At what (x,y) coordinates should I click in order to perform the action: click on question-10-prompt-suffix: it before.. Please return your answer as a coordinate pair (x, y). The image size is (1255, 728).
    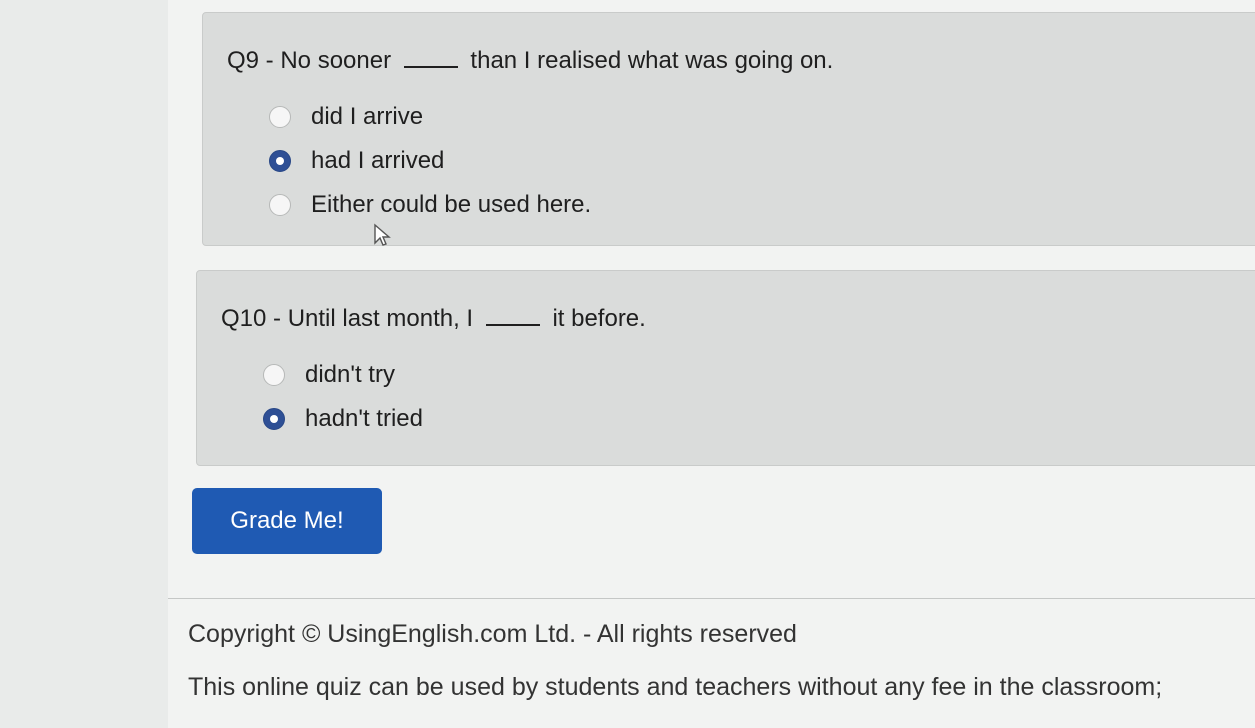
    Looking at the image, I should click on (599, 318).